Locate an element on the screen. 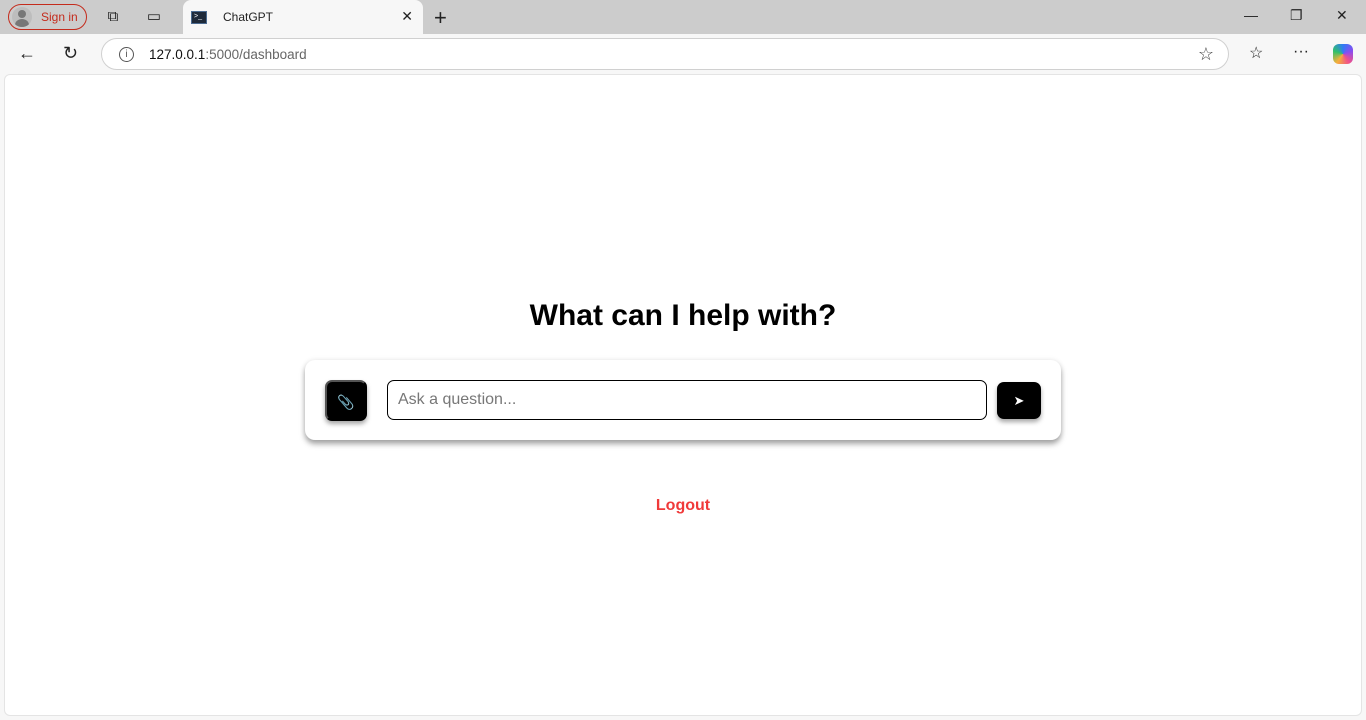  tab-chatgpt: >_ ChatGPT ✕ is located at coordinates (303, 17).